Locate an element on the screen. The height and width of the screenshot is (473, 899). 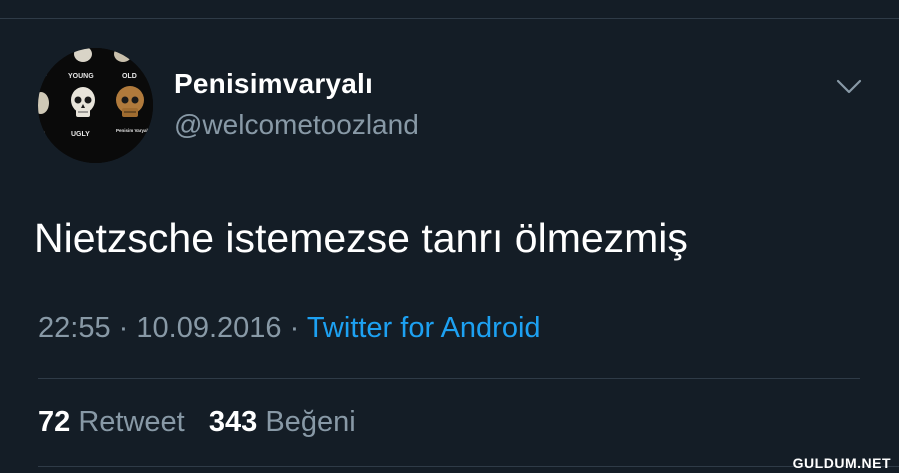
tweet-text: Nietzsche istemezse tanrı ölmezmiş is located at coordinates (361, 238).